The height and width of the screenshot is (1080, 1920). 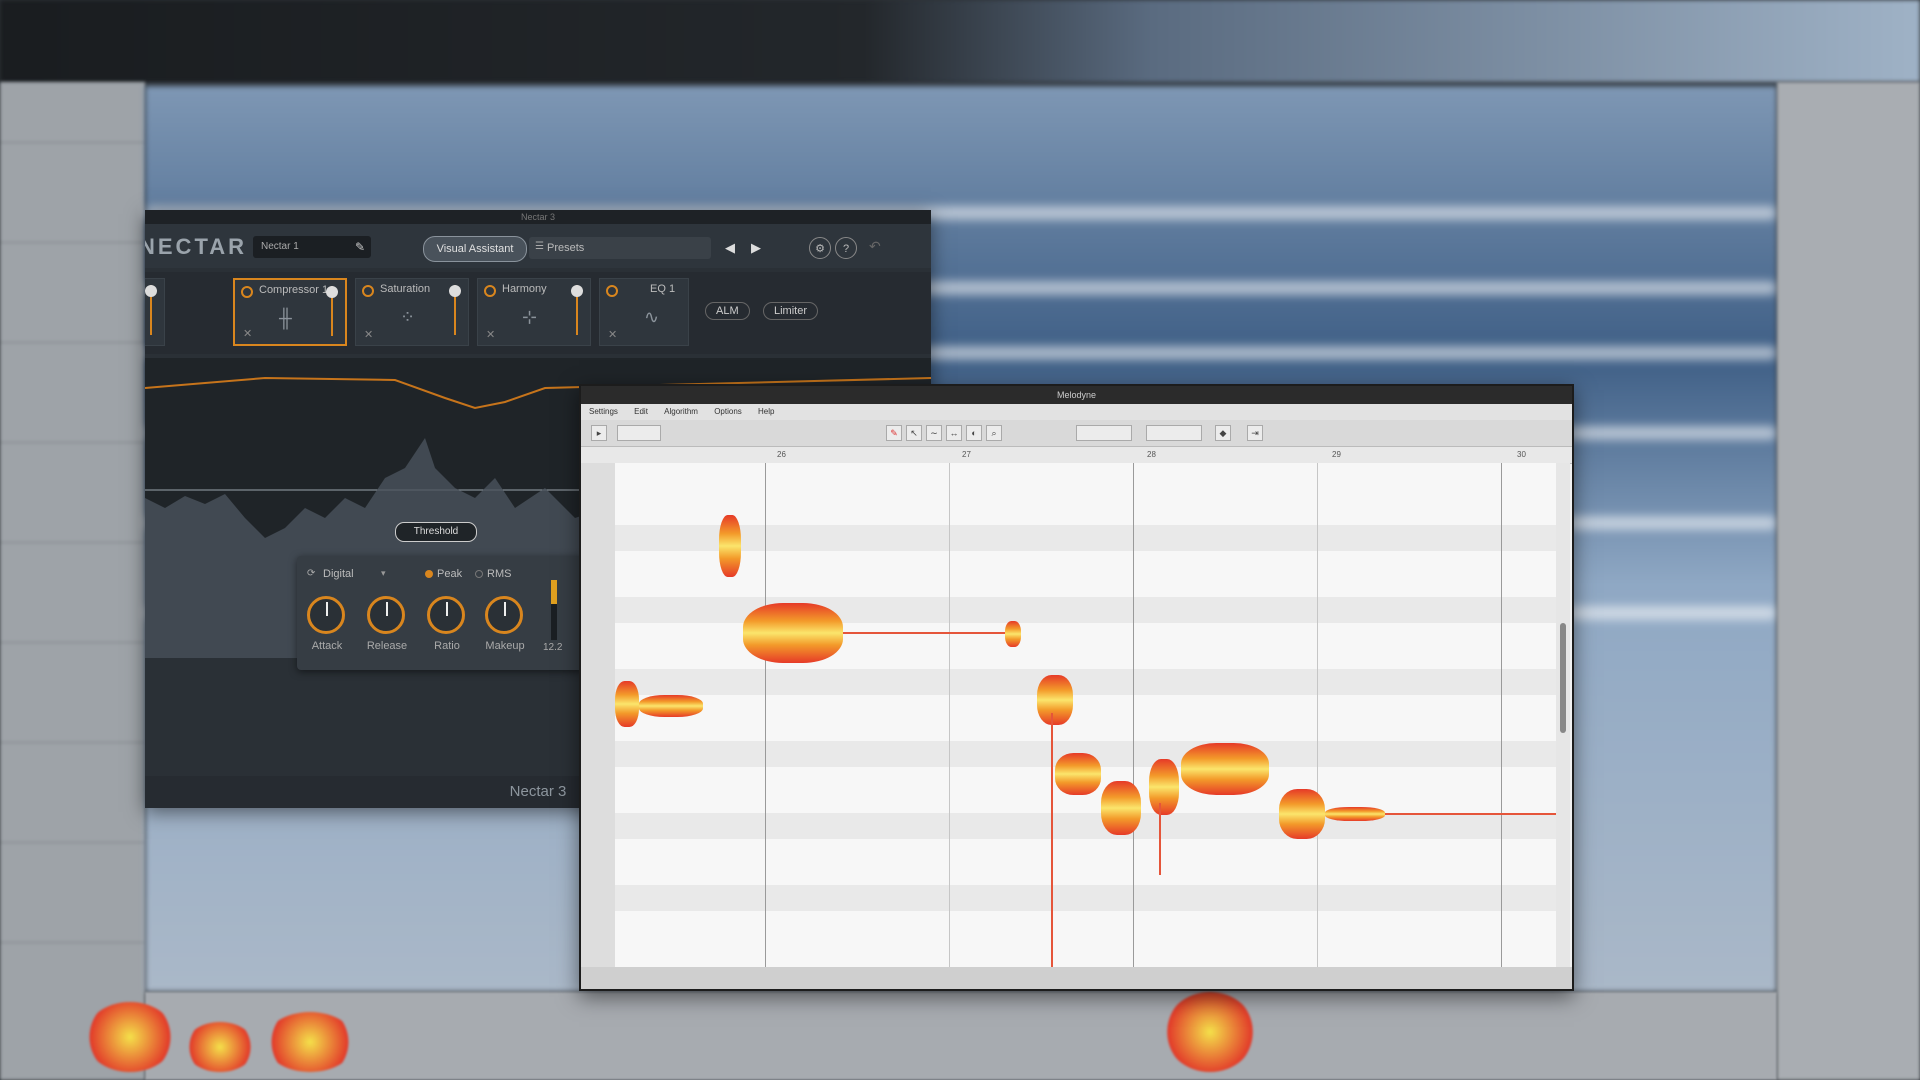 What do you see at coordinates (1076, 395) in the screenshot?
I see `melodyne-titlebar: Melodyne` at bounding box center [1076, 395].